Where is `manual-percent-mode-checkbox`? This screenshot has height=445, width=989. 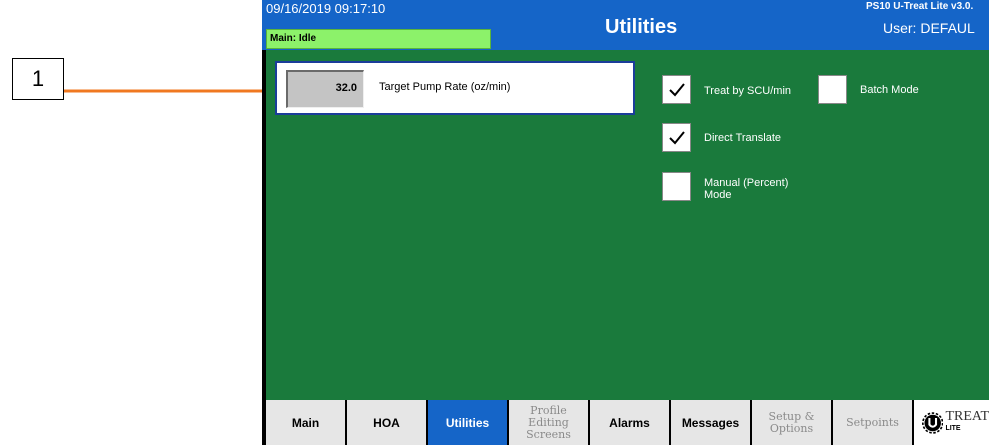
manual-percent-mode-checkbox is located at coordinates (676, 186).